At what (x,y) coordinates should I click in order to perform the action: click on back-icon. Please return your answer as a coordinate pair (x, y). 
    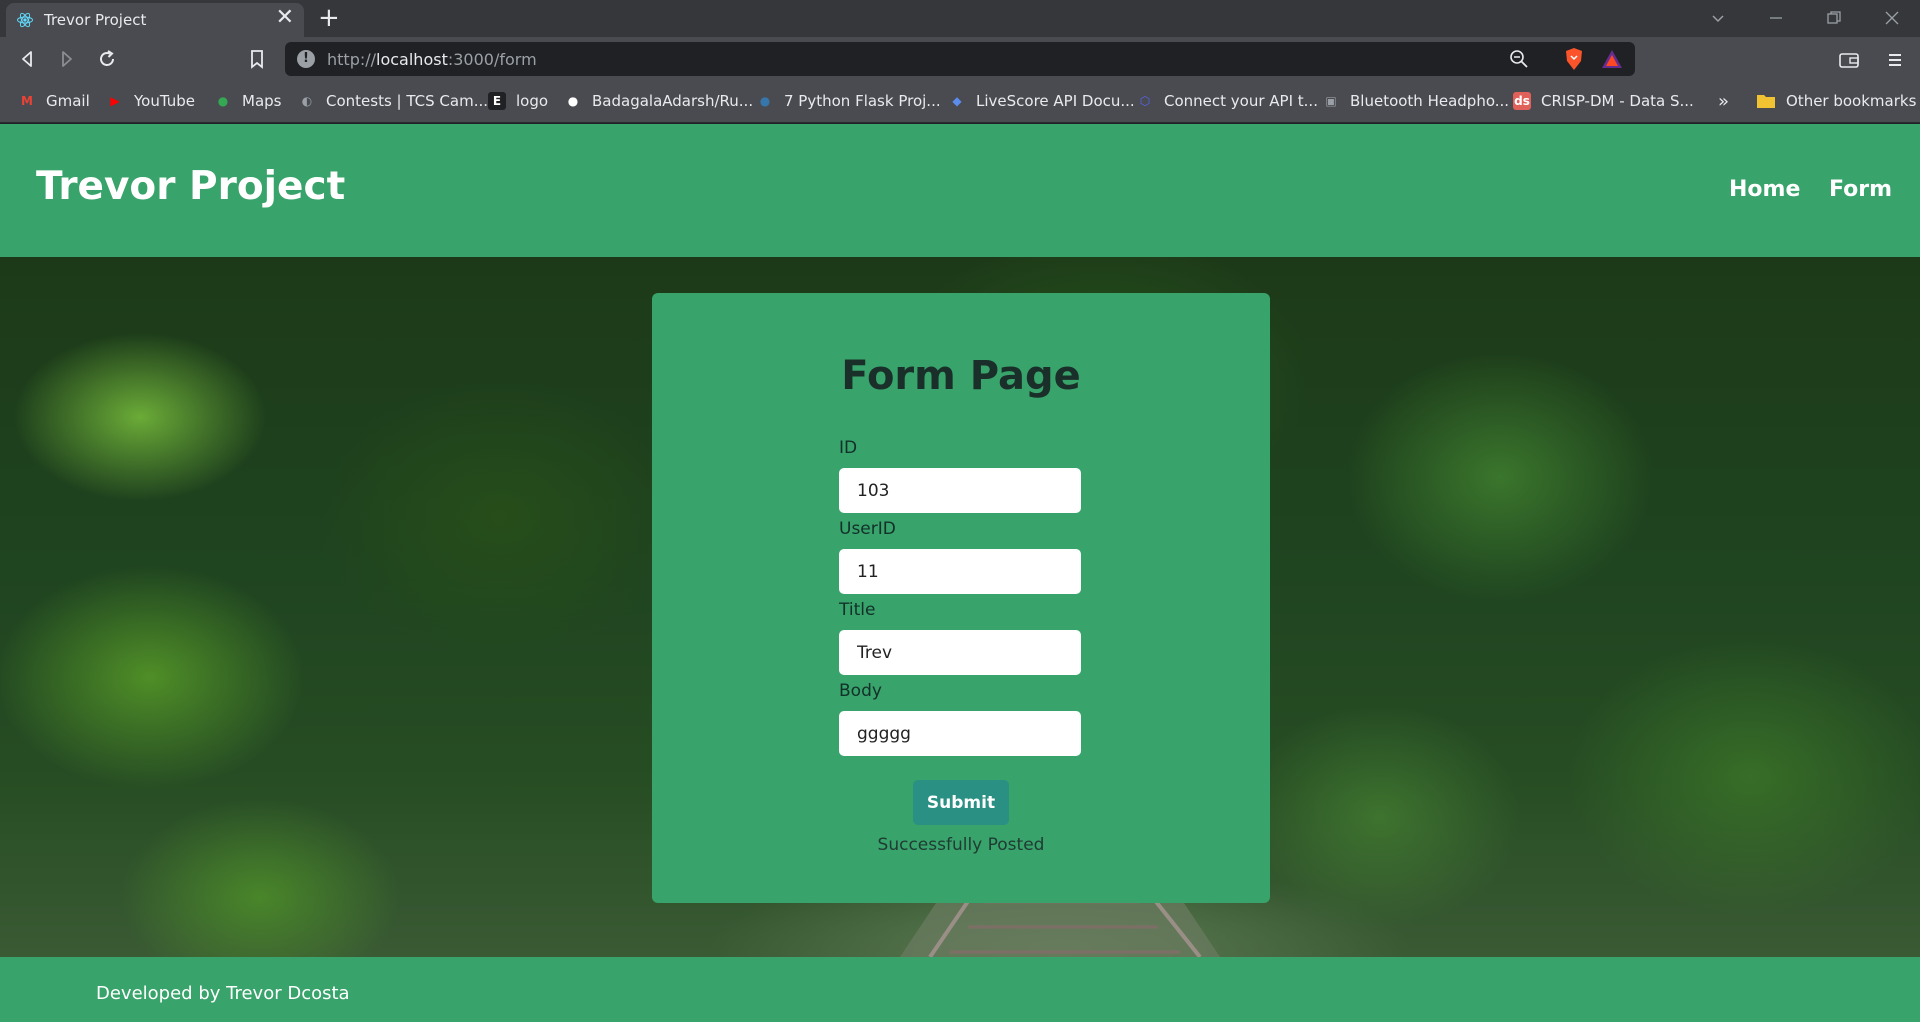
    Looking at the image, I should click on (27, 59).